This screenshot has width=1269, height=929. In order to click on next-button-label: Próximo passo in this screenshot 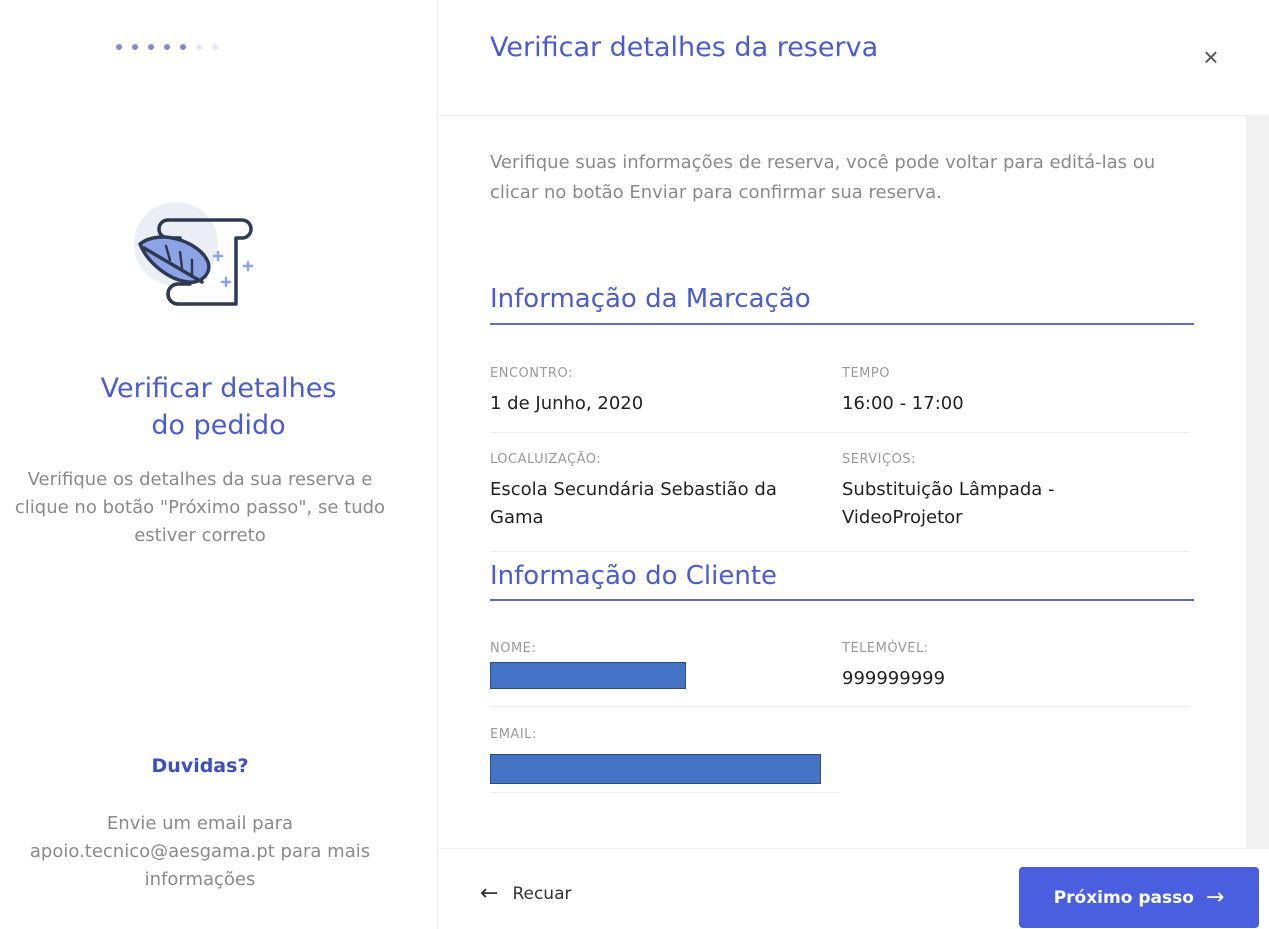, I will do `click(1123, 897)`.